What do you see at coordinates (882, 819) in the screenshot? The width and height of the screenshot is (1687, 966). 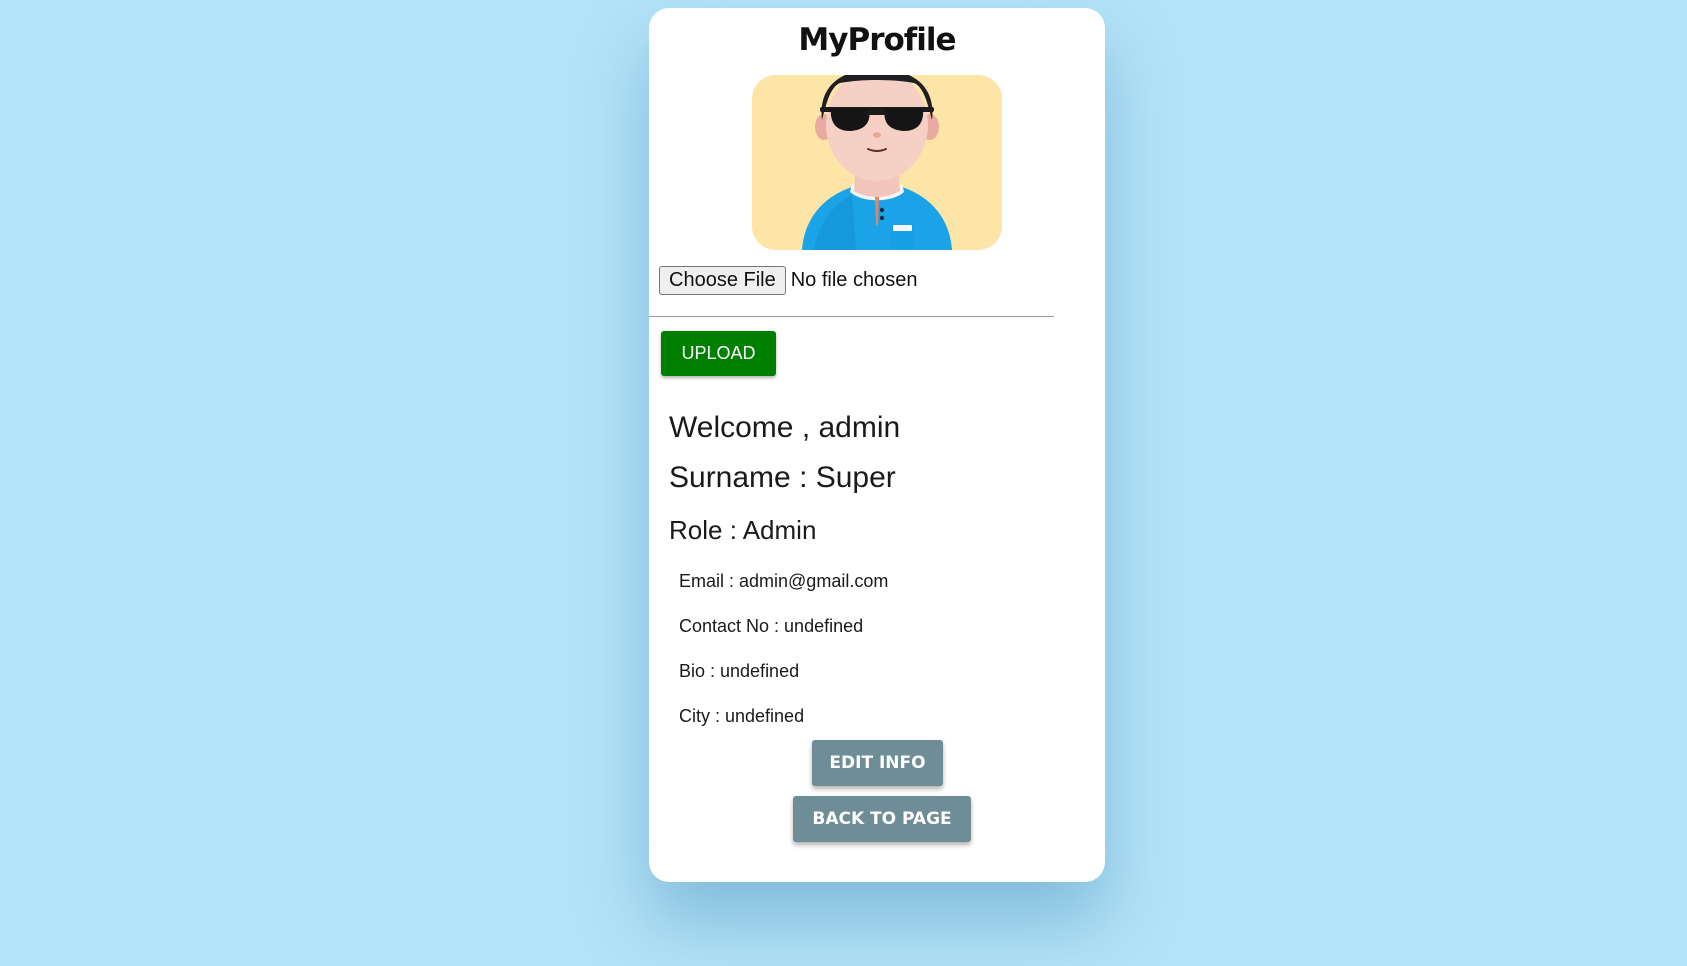 I see `back-to-page-button: BACK TO PAGE` at bounding box center [882, 819].